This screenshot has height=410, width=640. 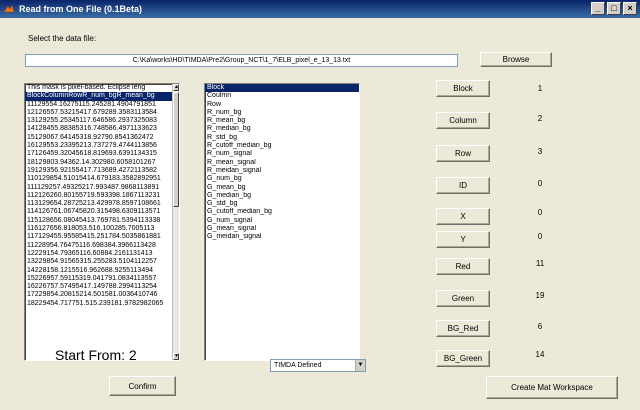 I want to click on data-list-item: 116127656.818053.516.100285.7005113, so click(x=102, y=229).